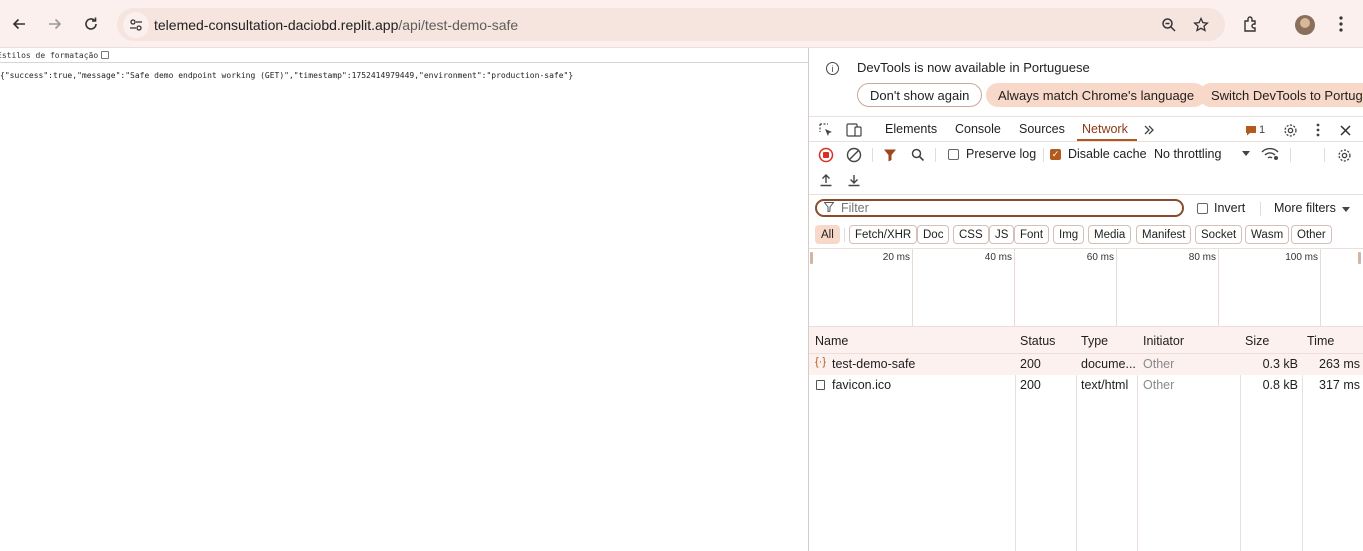  Describe the element at coordinates (953, 154) in the screenshot. I see `preserve-log-checkbox` at that location.